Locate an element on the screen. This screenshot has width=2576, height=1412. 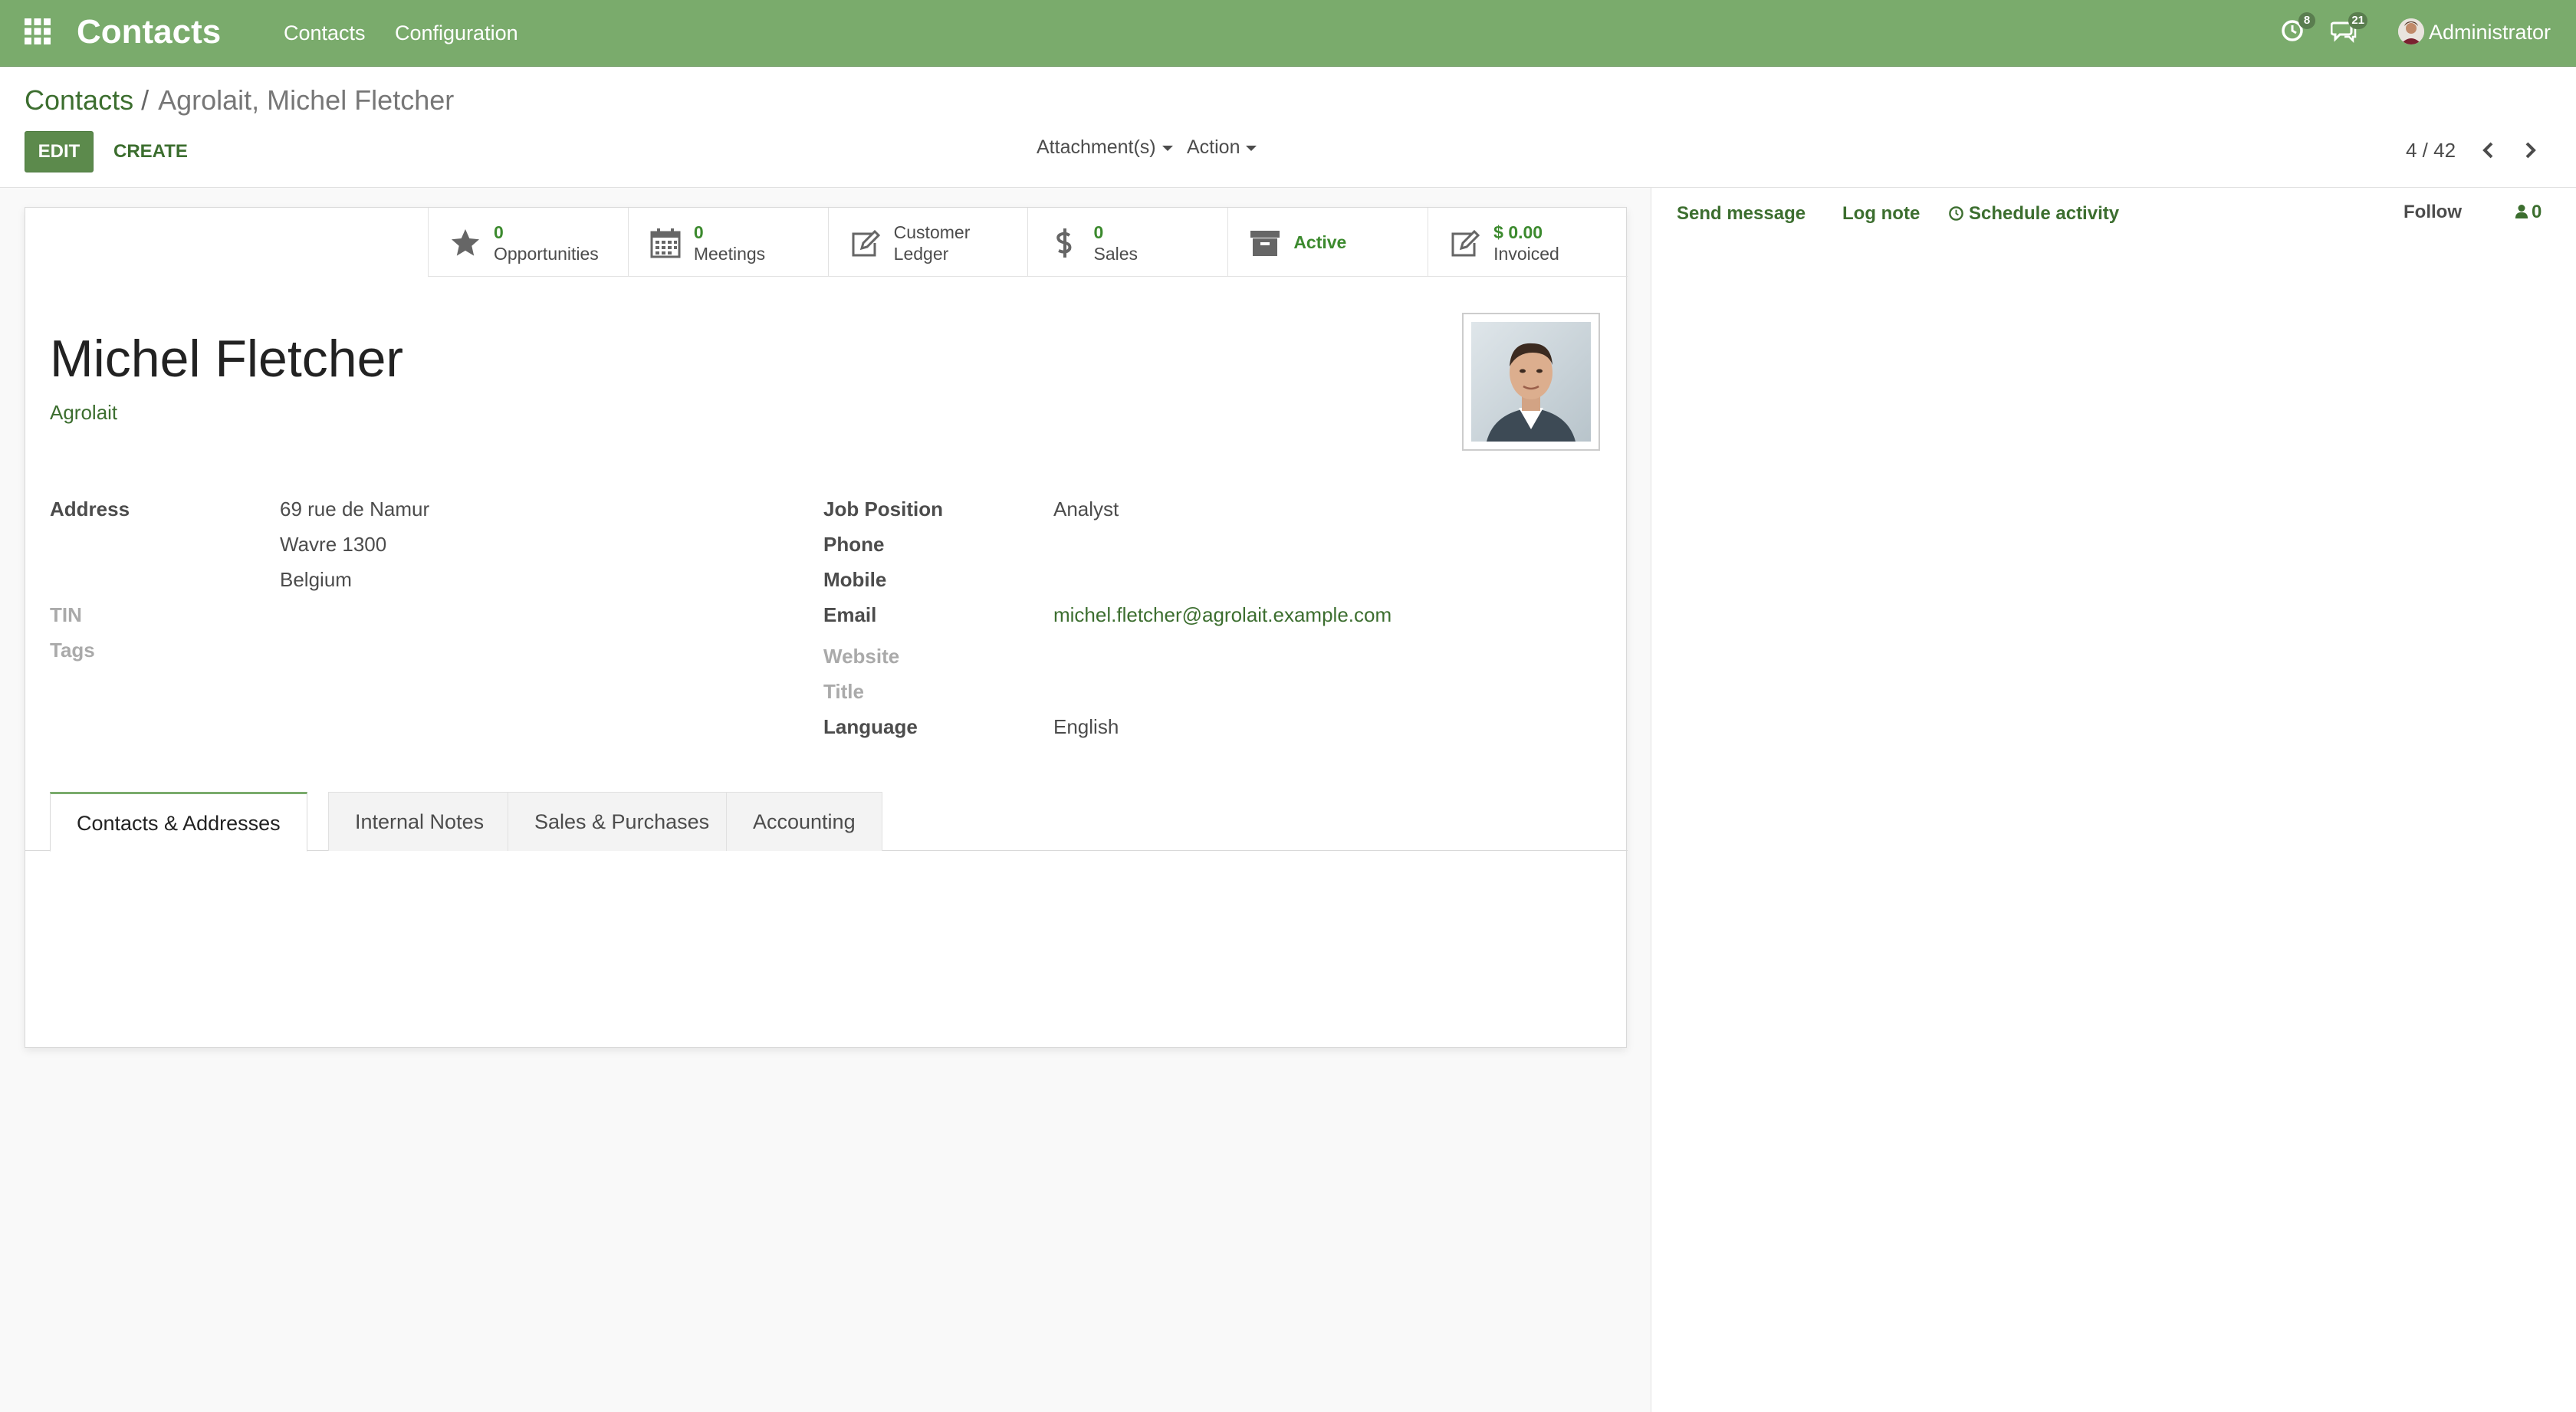
messaging-menu: 21 is located at coordinates (2349, 28).